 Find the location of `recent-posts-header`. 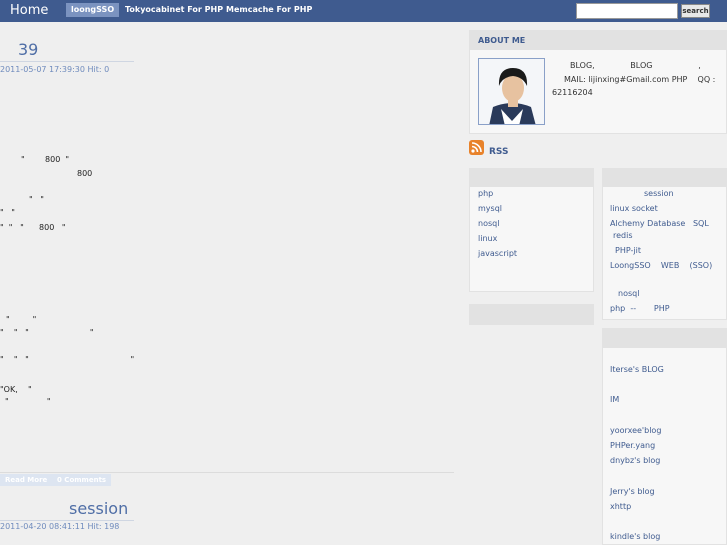

recent-posts-header is located at coordinates (665, 178).